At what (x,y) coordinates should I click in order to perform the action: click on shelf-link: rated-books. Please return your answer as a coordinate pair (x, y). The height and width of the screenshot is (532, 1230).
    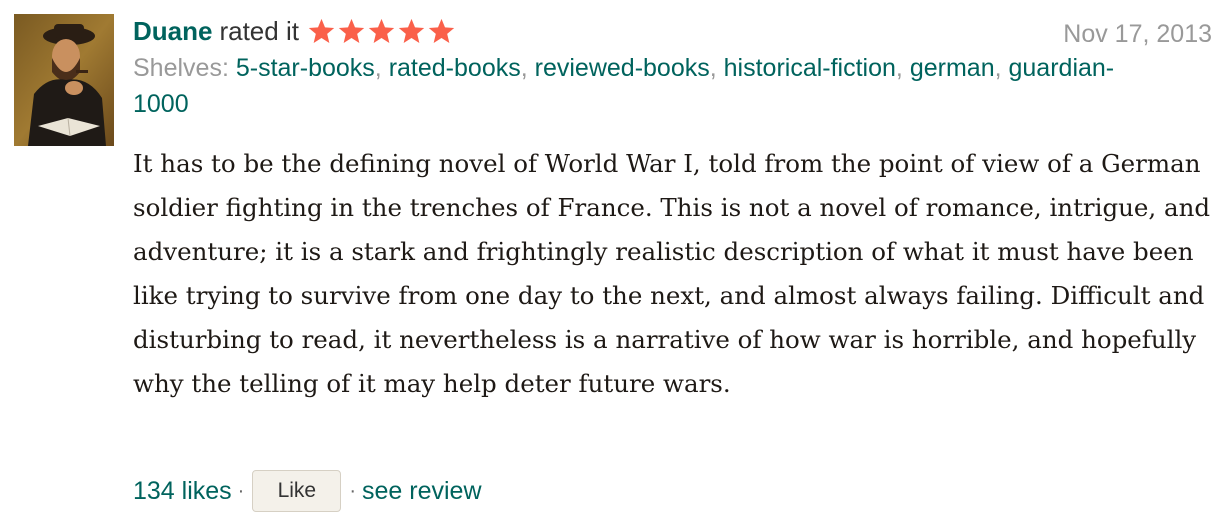
    Looking at the image, I should click on (455, 68).